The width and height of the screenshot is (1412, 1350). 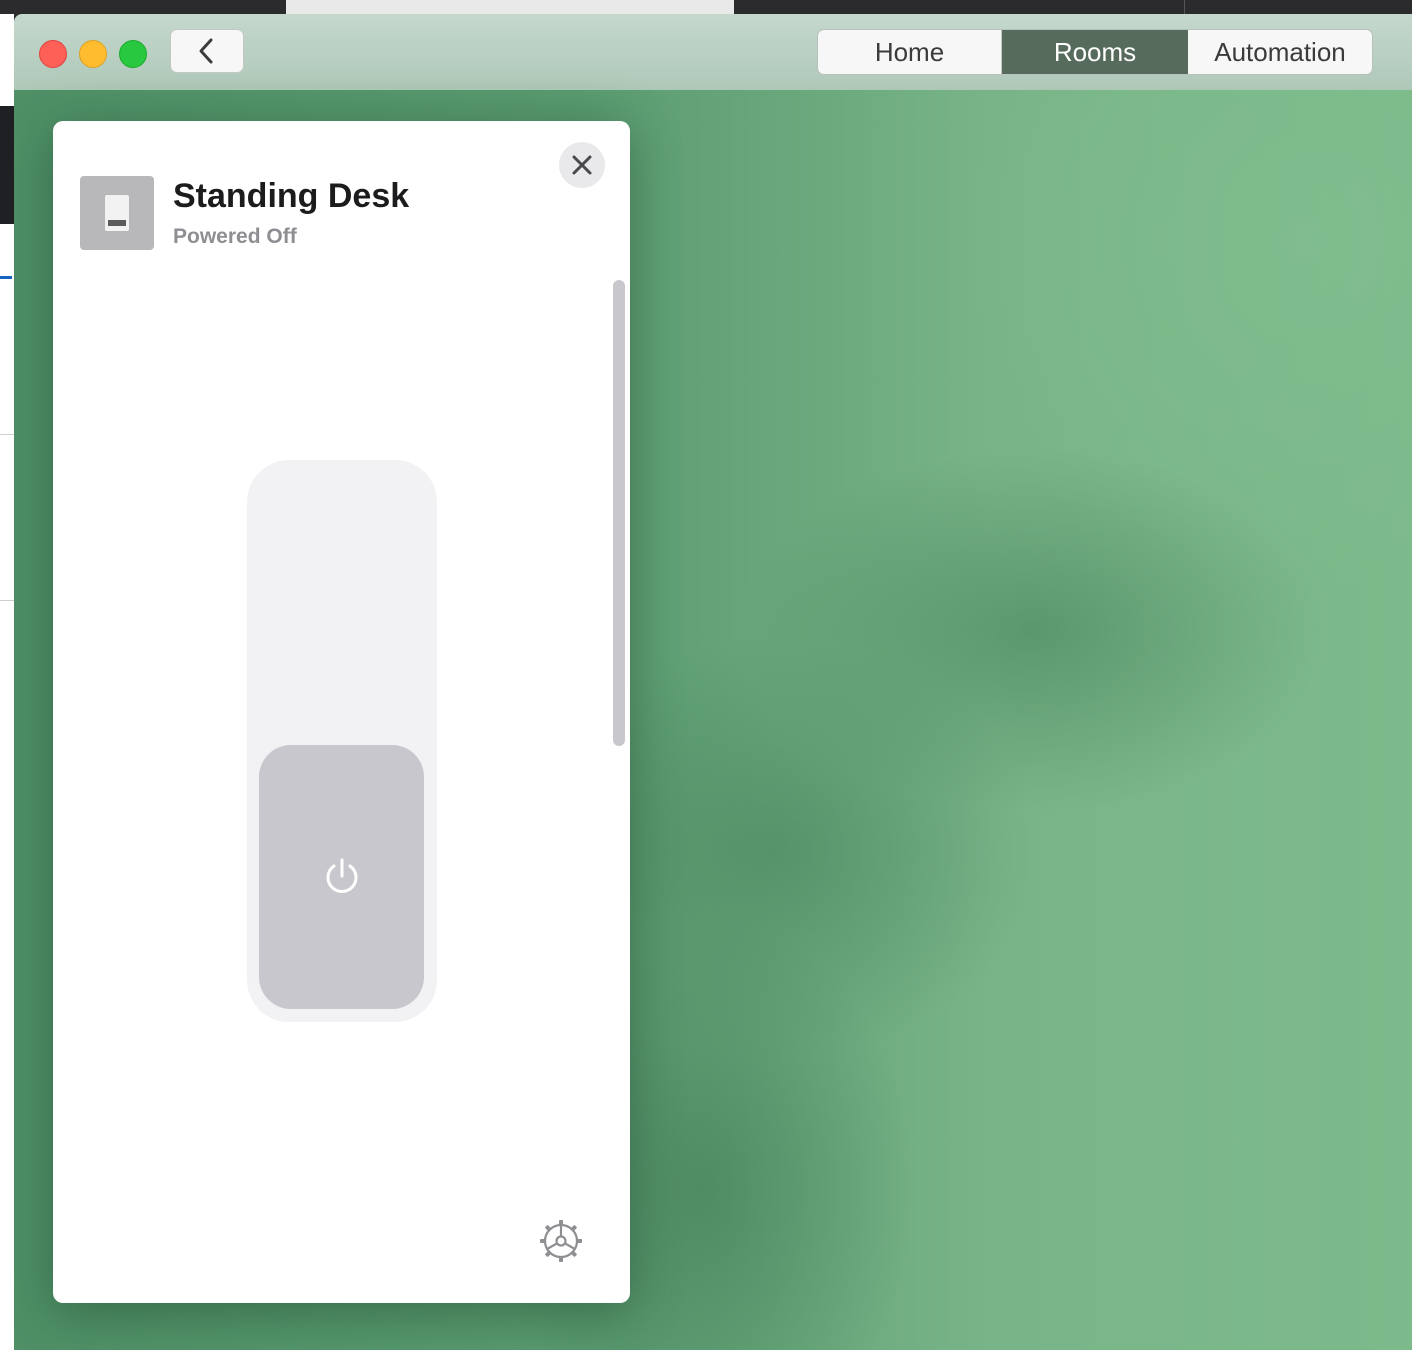 What do you see at coordinates (910, 52) in the screenshot?
I see `tab-home: Home` at bounding box center [910, 52].